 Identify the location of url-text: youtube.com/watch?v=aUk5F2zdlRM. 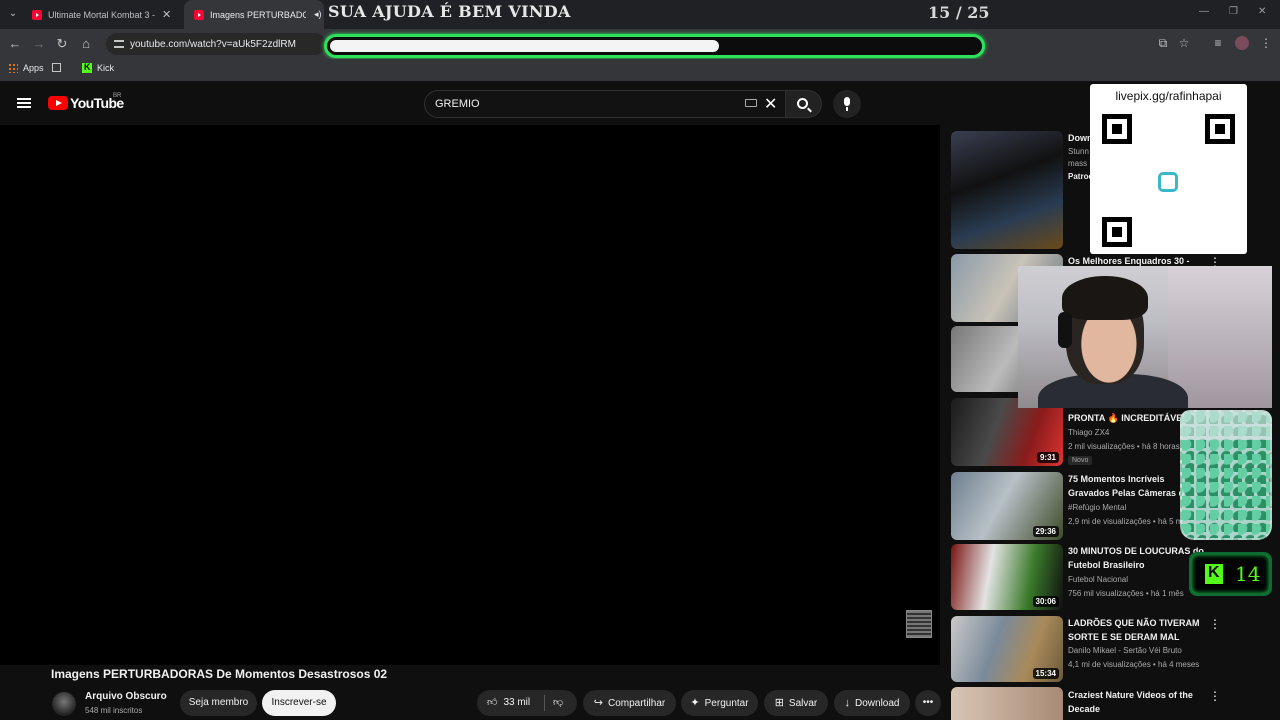
(213, 44).